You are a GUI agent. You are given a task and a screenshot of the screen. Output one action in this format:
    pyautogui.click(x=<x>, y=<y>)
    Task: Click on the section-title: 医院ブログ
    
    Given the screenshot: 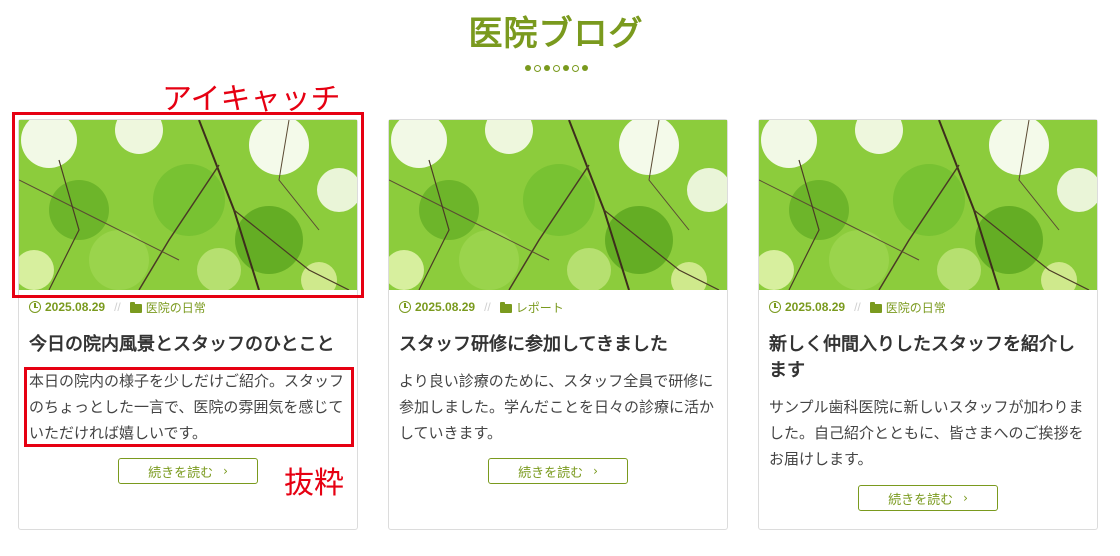 What is the action you would take?
    pyautogui.click(x=556, y=34)
    